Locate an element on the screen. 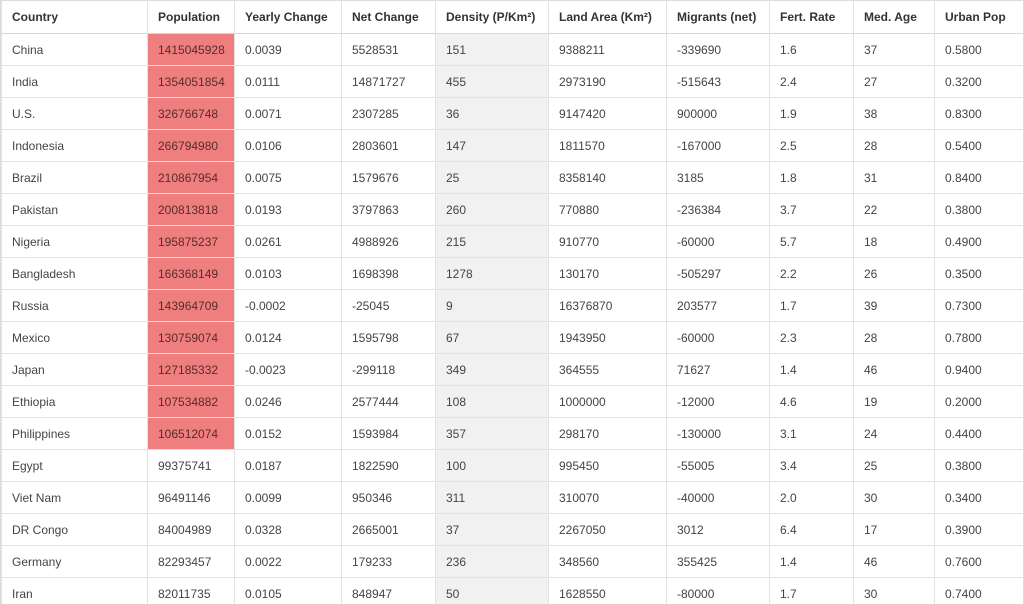  cell-country: Egypt is located at coordinates (74, 465).